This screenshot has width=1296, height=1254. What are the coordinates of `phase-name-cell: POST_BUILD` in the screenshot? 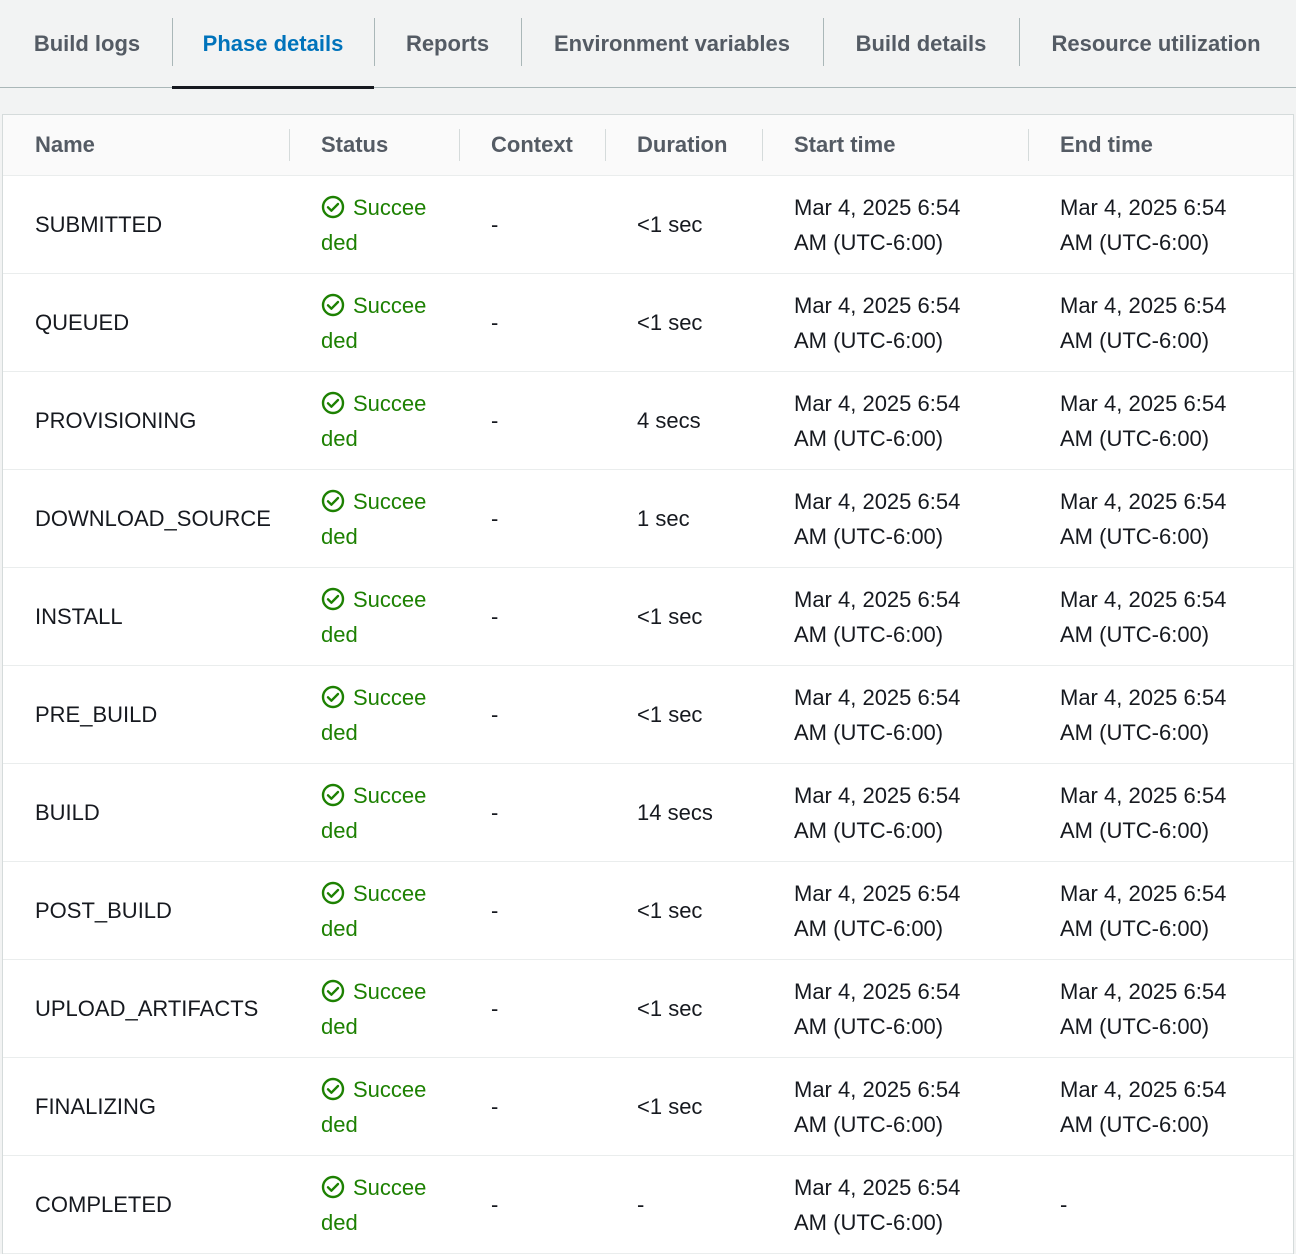 It's located at (146, 910).